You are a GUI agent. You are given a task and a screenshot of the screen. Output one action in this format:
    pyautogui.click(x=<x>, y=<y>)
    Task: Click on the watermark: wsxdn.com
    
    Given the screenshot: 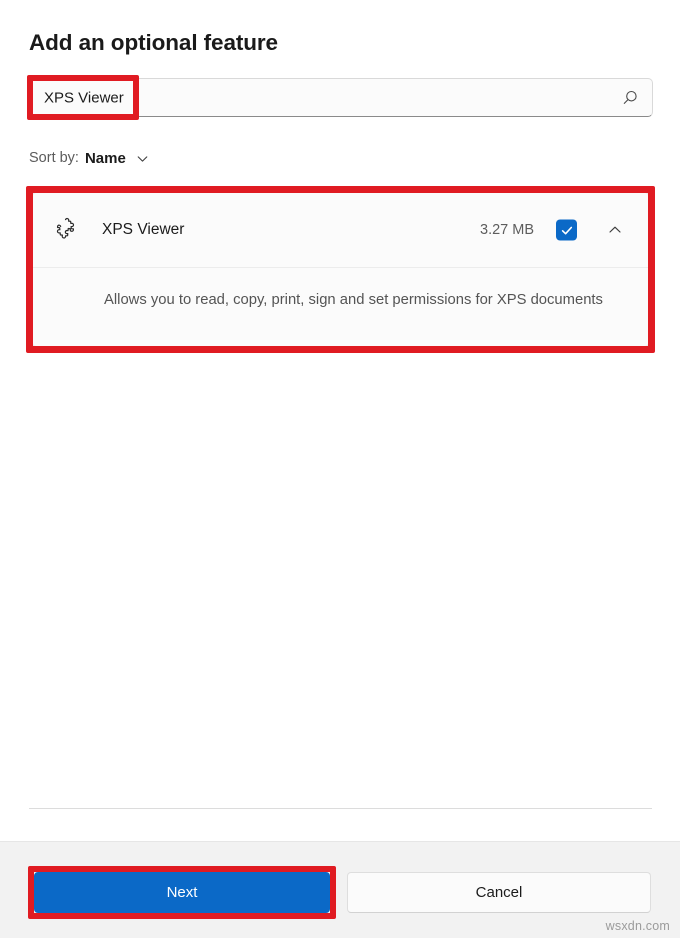 What is the action you would take?
    pyautogui.click(x=637, y=926)
    